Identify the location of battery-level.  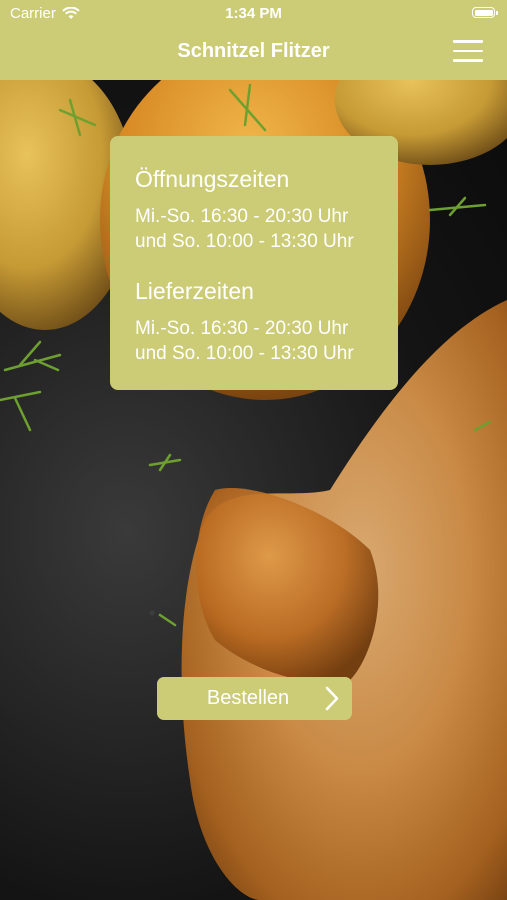
(483, 12).